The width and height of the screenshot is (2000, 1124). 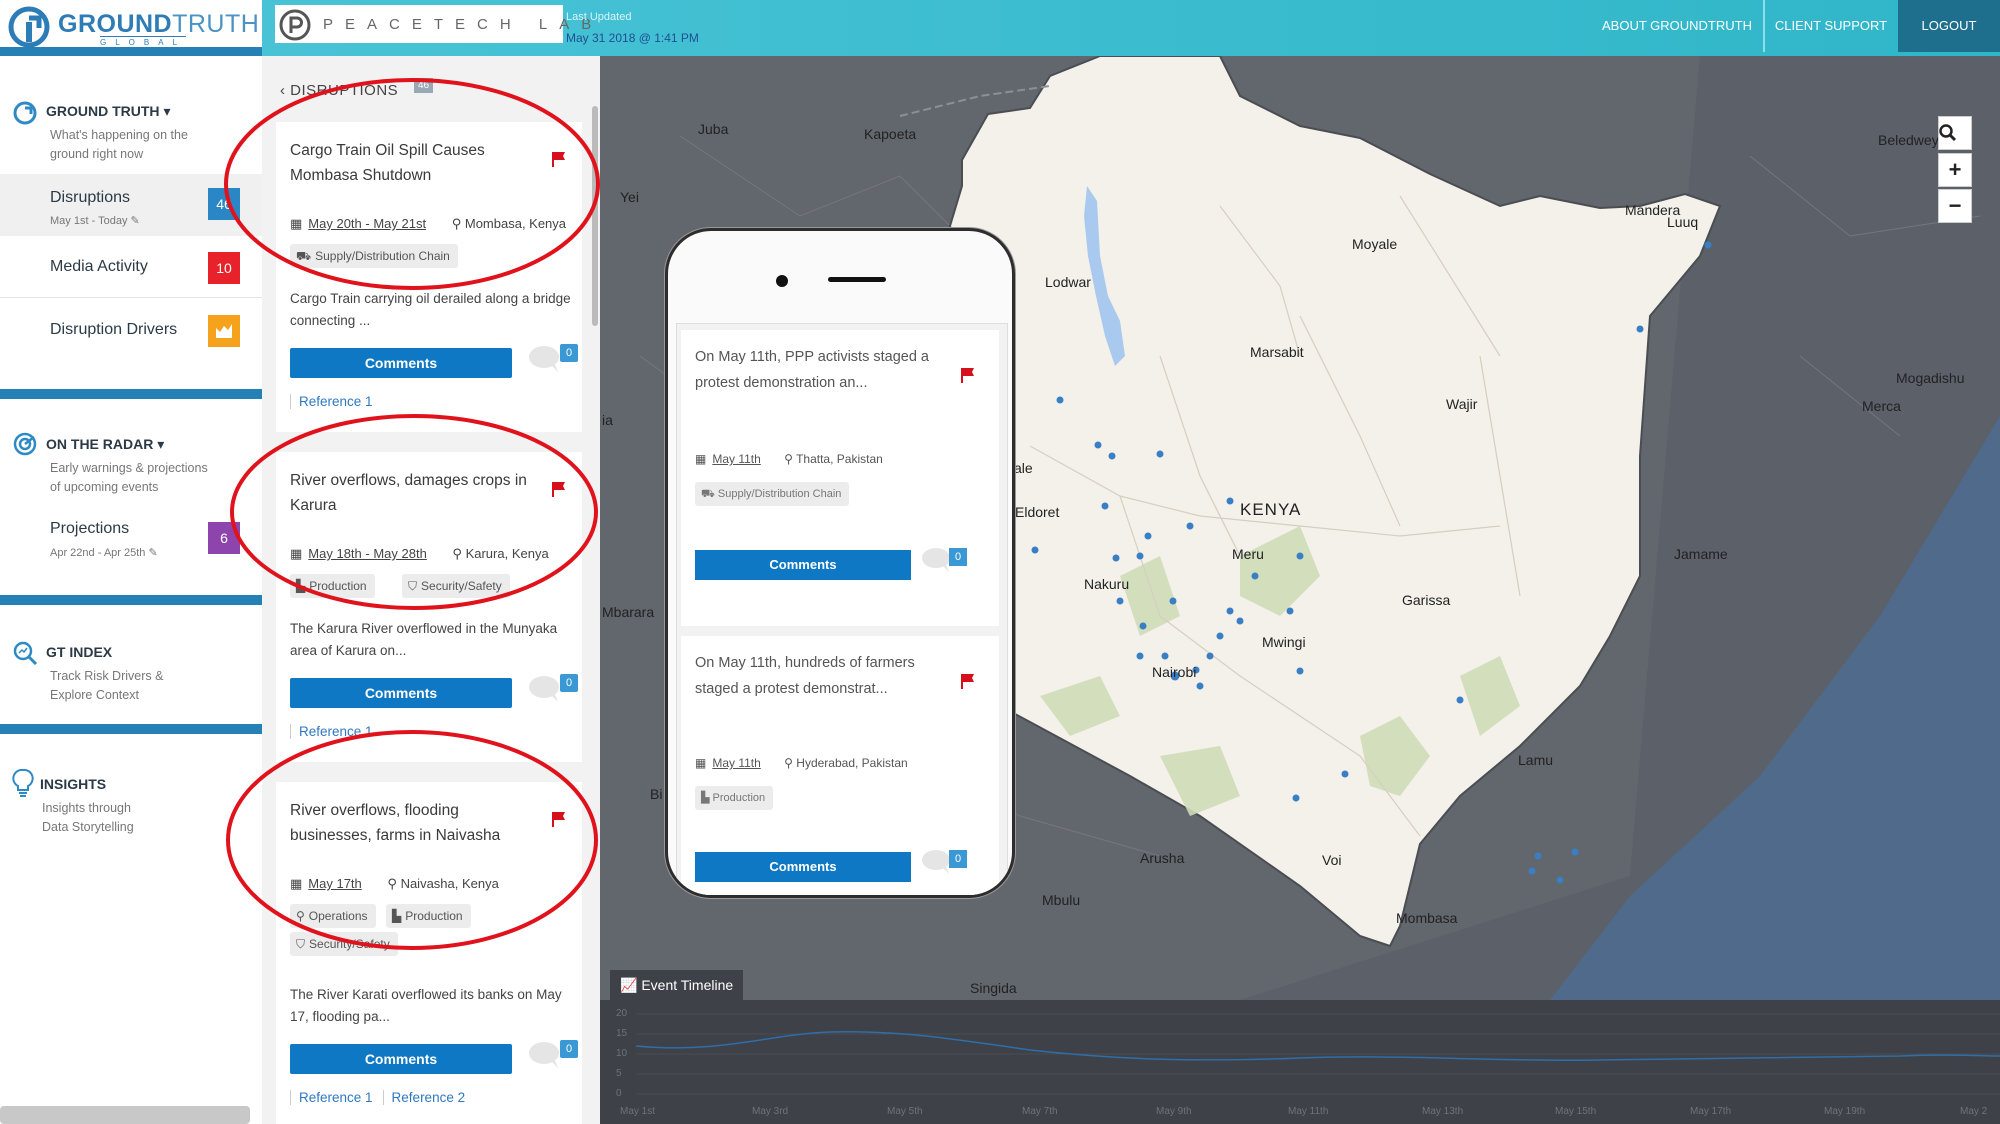 I want to click on zoom-out-button: −, so click(x=1955, y=206).